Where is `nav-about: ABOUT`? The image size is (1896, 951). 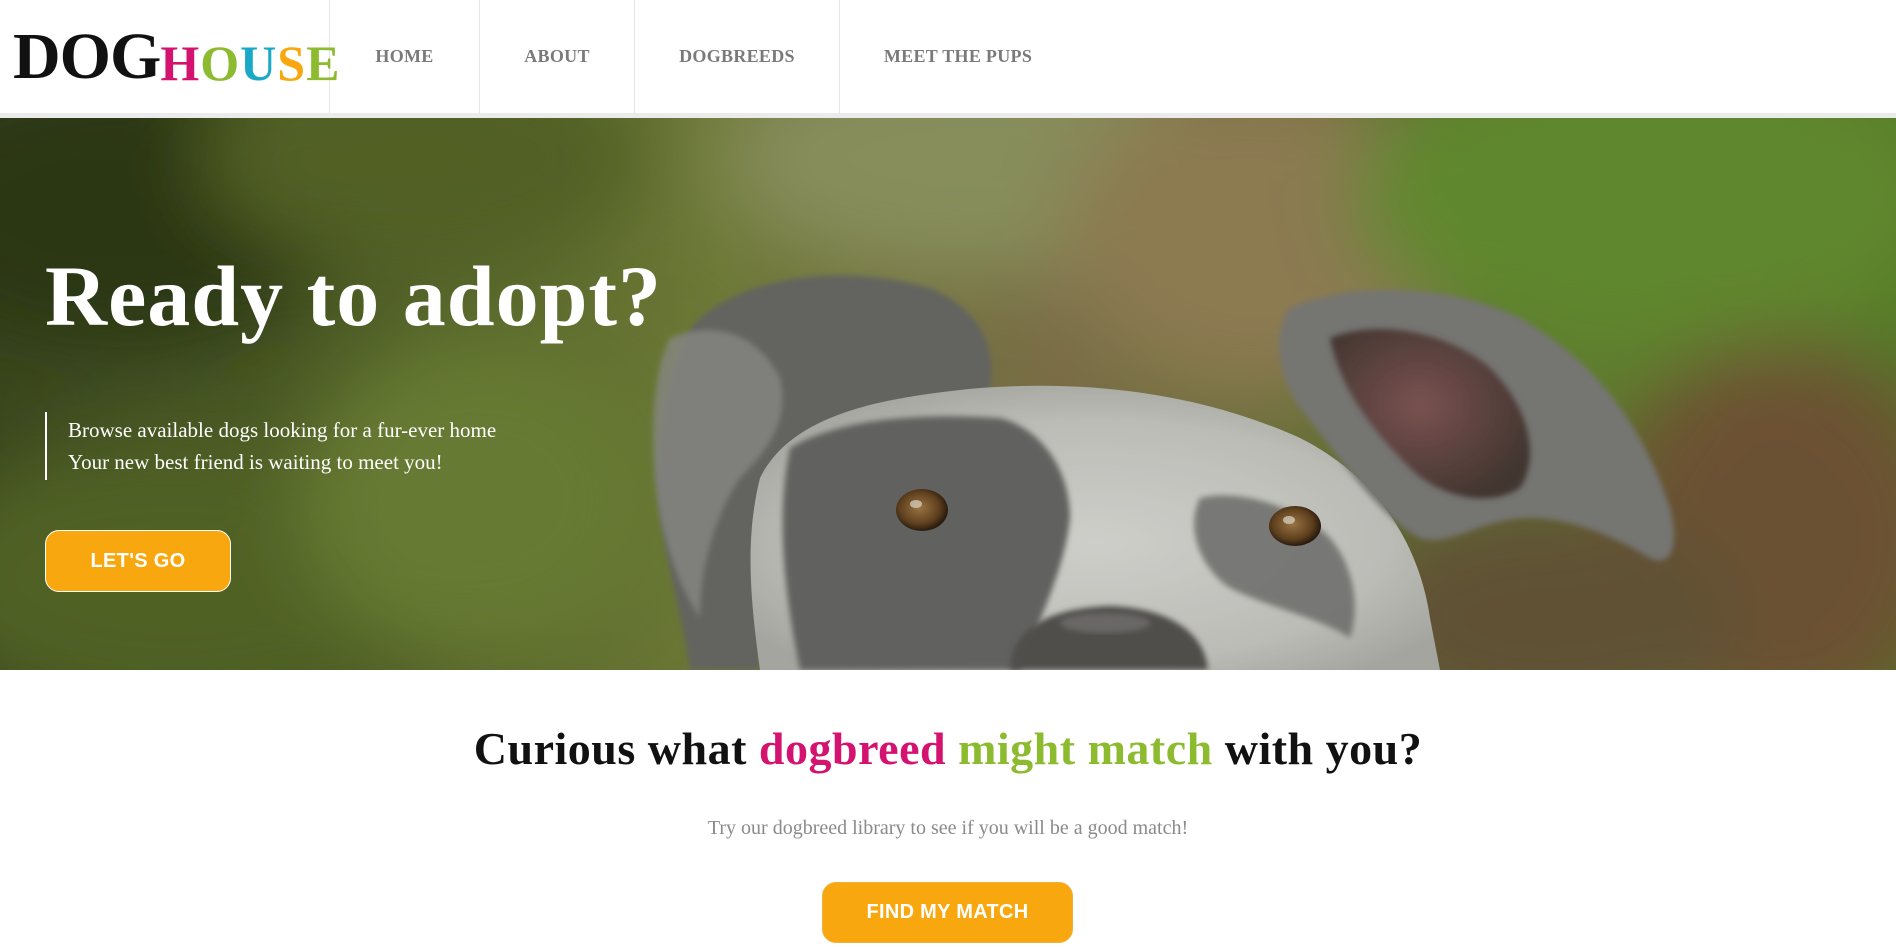 nav-about: ABOUT is located at coordinates (557, 56).